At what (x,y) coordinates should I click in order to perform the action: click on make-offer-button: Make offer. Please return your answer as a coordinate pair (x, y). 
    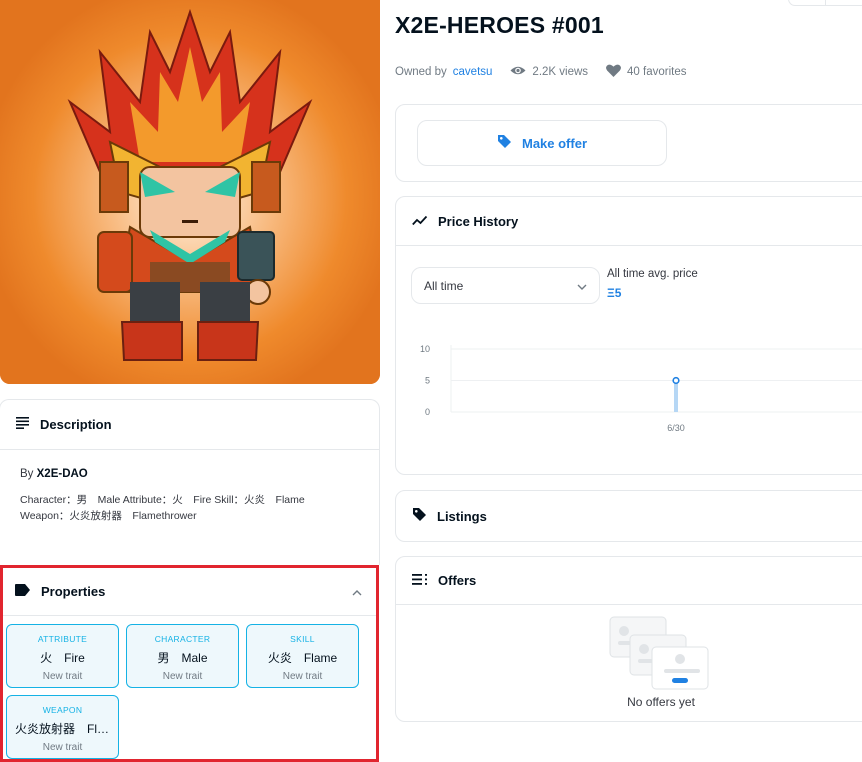
    Looking at the image, I should click on (542, 143).